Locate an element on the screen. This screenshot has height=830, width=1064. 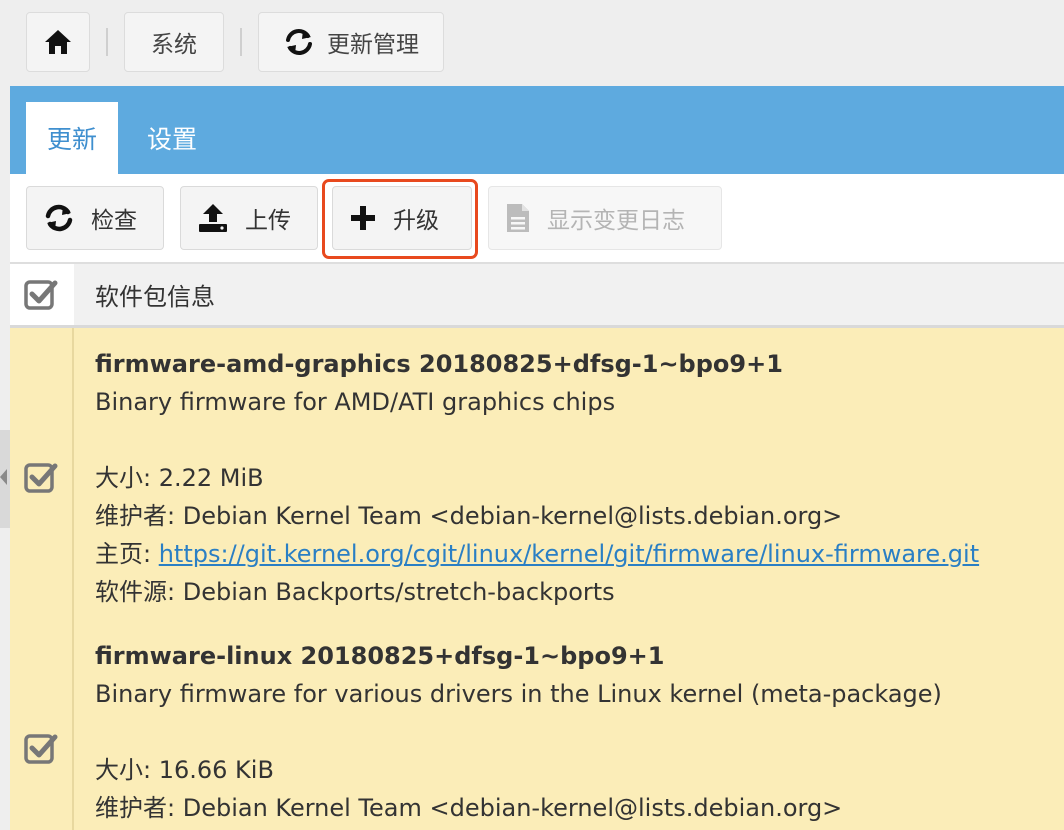
plus-icon is located at coordinates (363, 218).